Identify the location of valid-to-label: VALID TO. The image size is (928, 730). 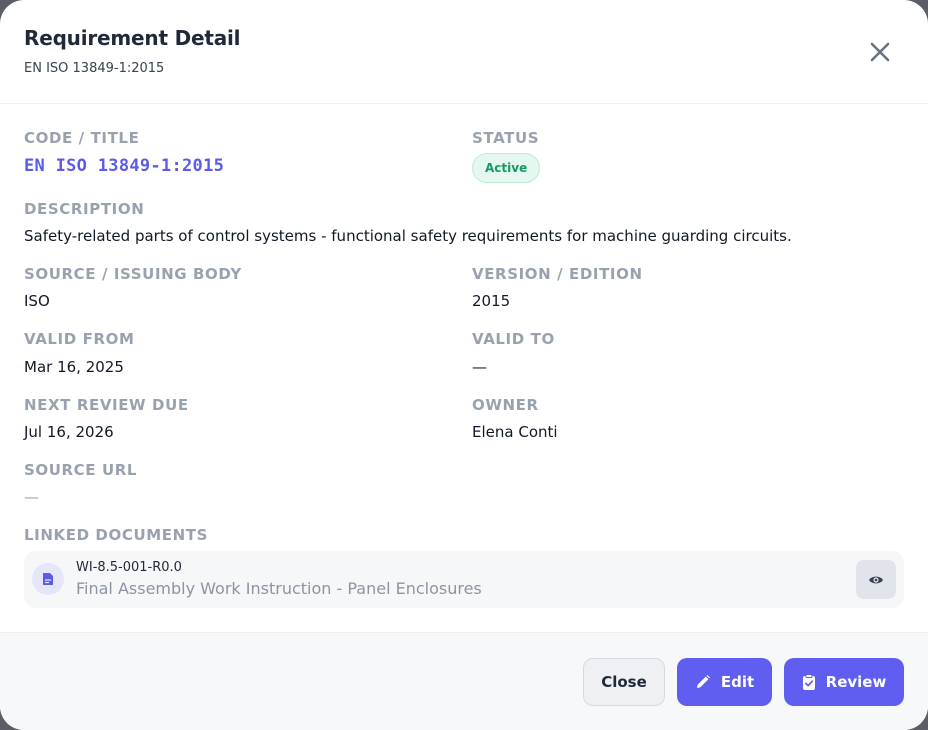
(513, 339).